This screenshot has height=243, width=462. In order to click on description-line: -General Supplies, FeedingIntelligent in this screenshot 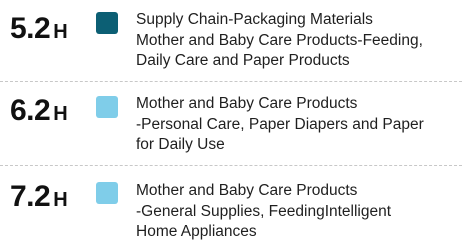, I will do `click(264, 211)`.